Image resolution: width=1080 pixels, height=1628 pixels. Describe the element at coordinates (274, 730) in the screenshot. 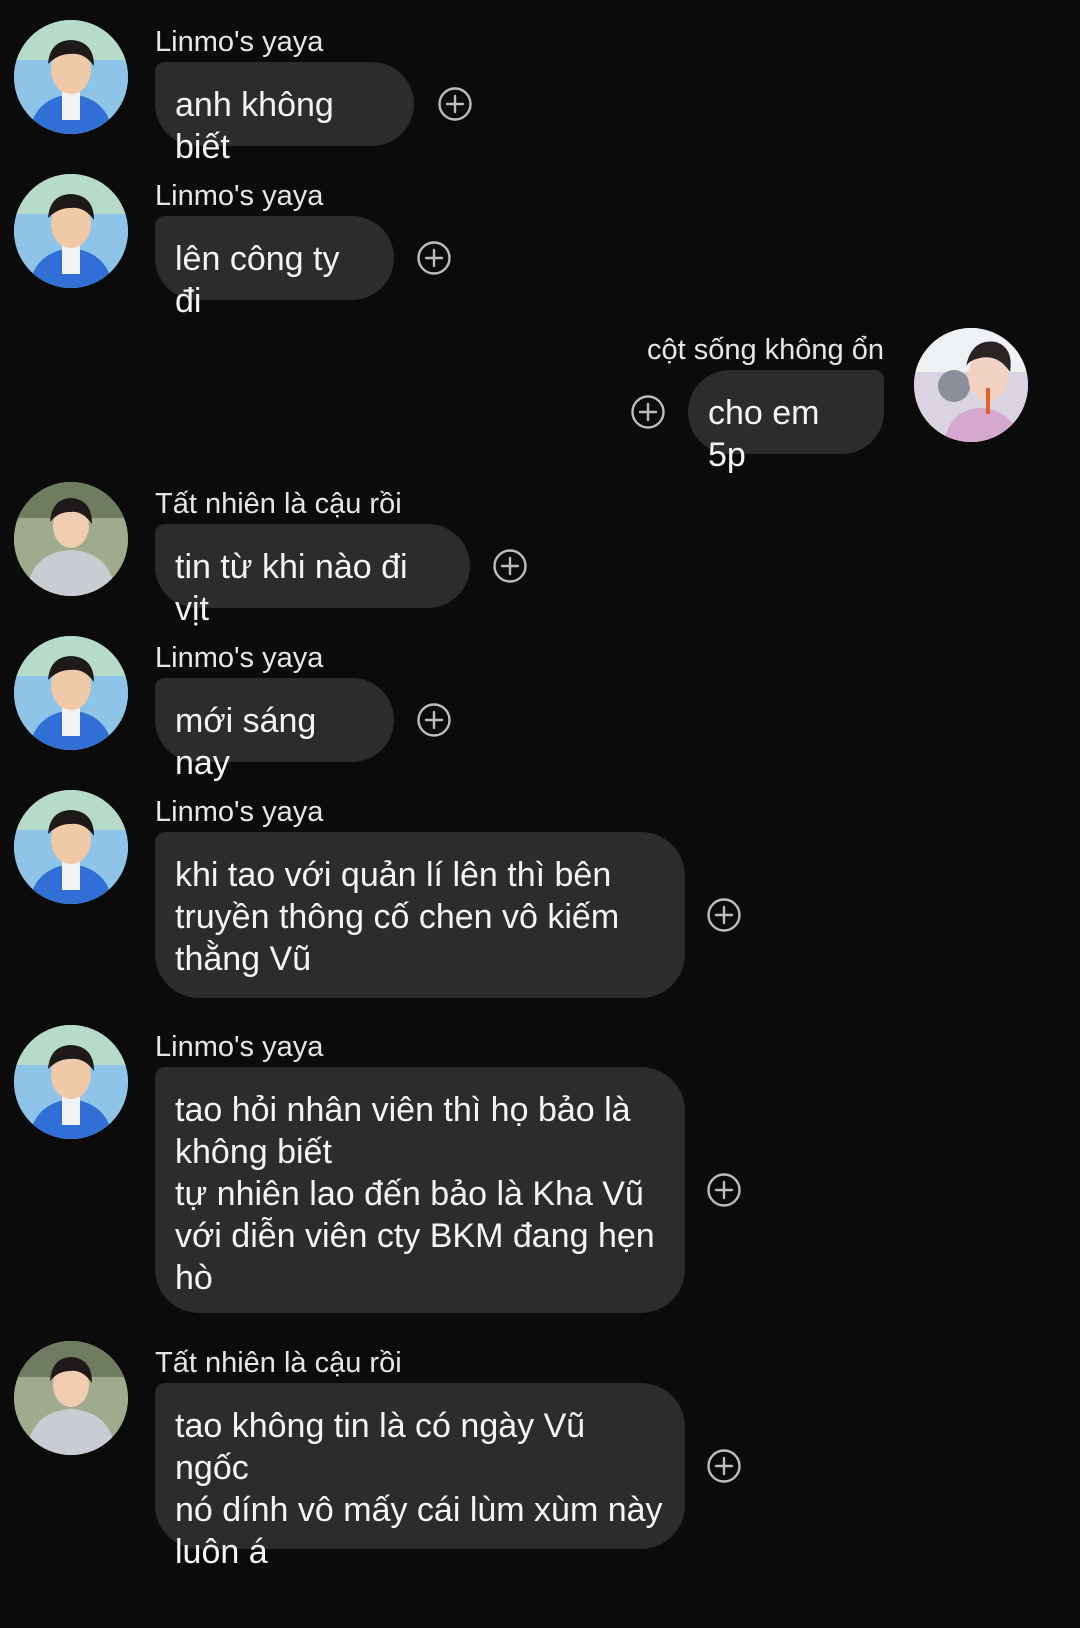

I see `message-bubble: mới sáng nay` at that location.